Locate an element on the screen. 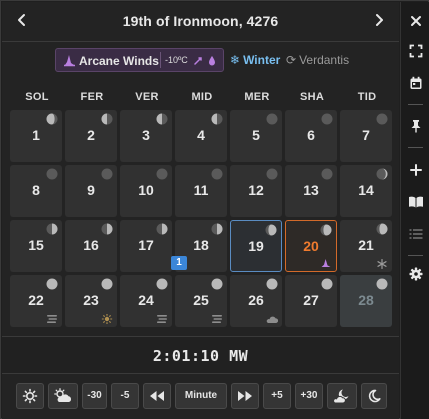  day-number: 7 is located at coordinates (366, 135).